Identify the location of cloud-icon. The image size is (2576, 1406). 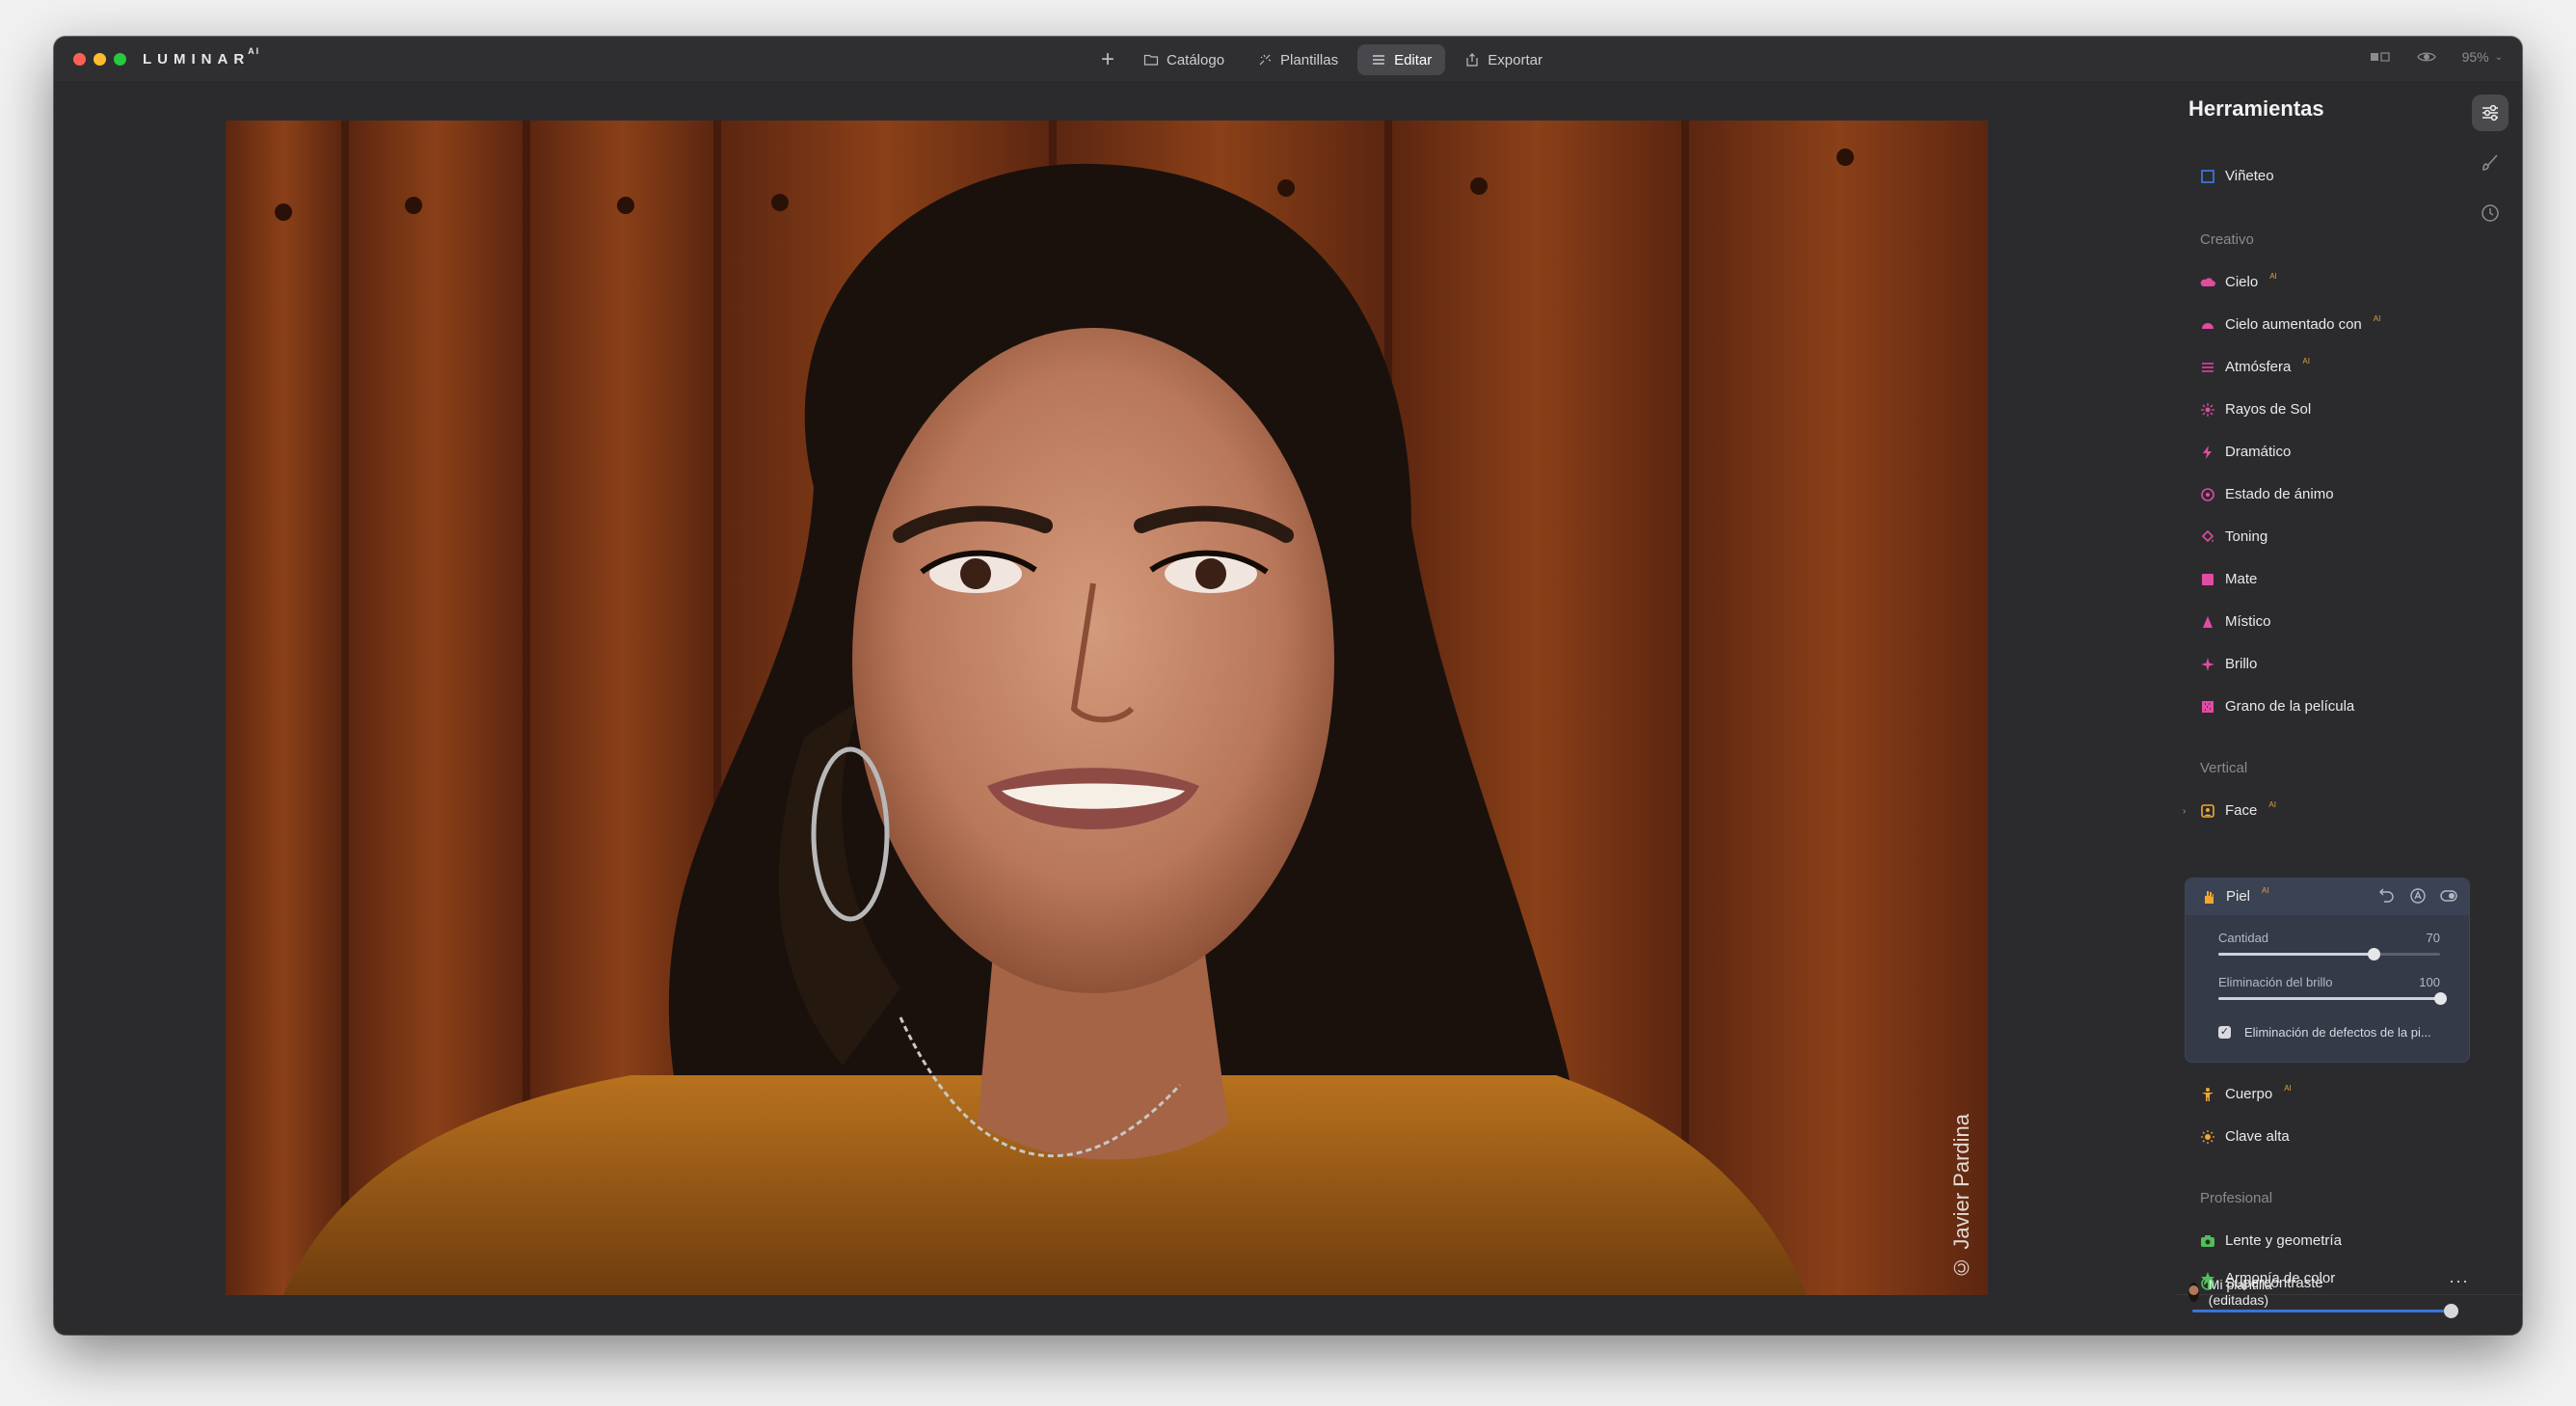
(2208, 281).